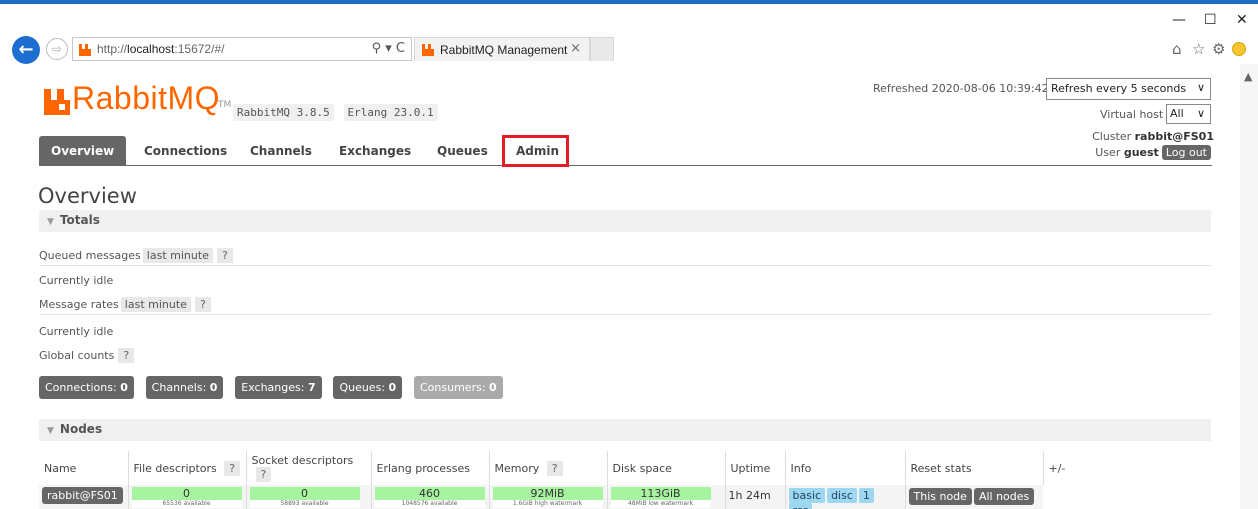  What do you see at coordinates (575, 48) in the screenshot?
I see `tab-close-icon: ×` at bounding box center [575, 48].